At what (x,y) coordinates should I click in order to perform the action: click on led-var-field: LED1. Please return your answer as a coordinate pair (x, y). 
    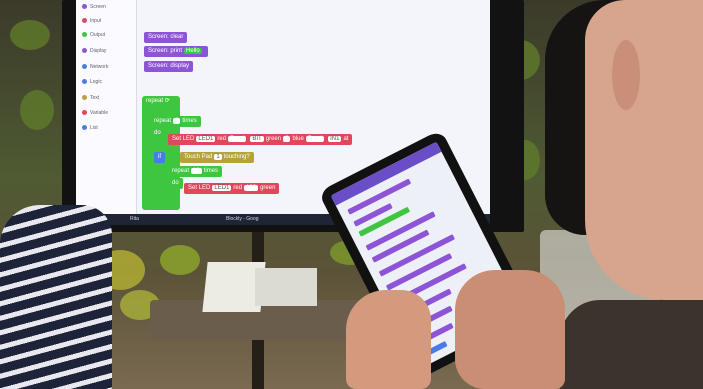
    Looking at the image, I should click on (206, 139).